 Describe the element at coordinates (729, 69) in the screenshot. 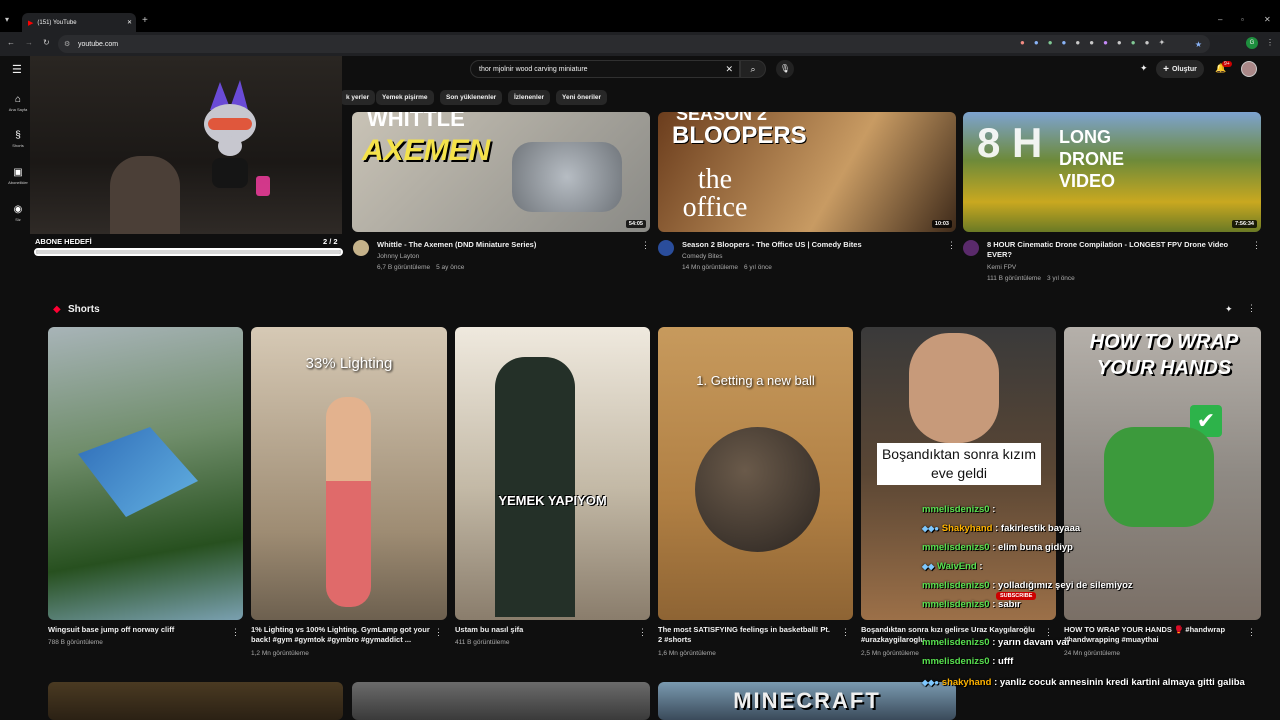

I see `clear-search-icon: ✕` at that location.